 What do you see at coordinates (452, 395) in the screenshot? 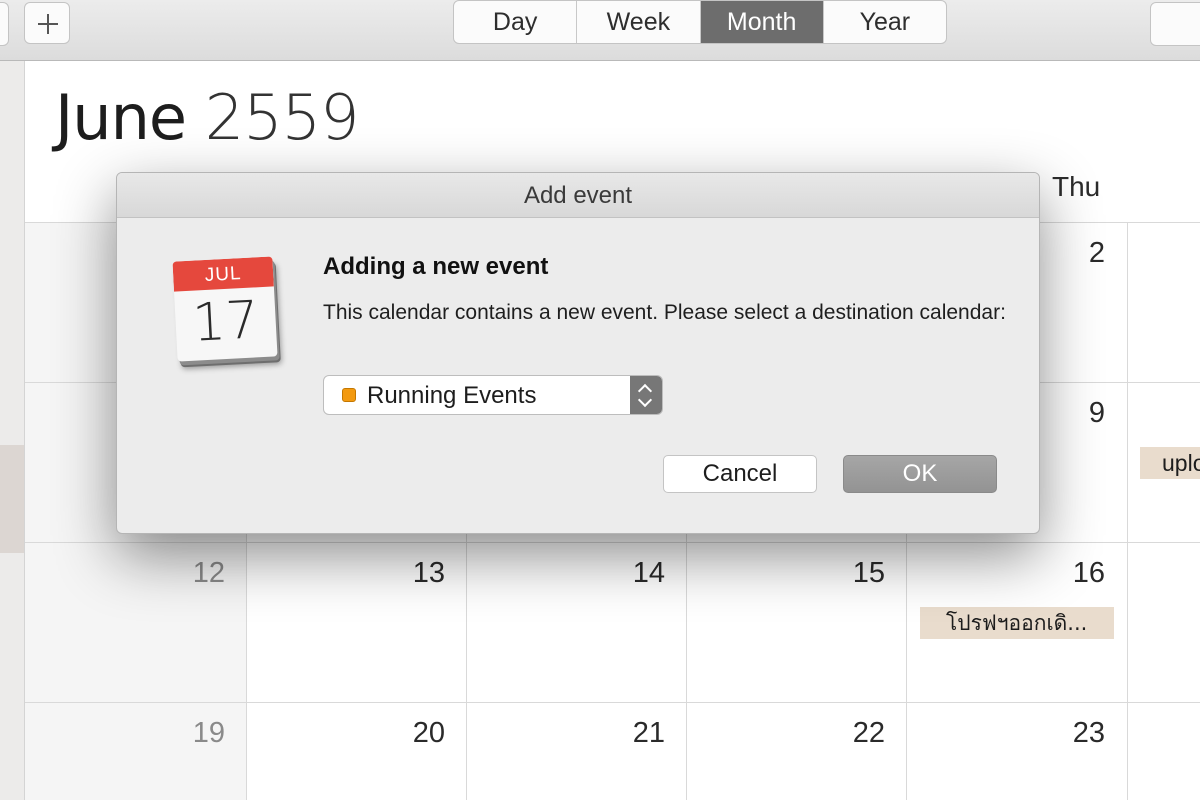
I see `selected-calendar-label: Running Events` at bounding box center [452, 395].